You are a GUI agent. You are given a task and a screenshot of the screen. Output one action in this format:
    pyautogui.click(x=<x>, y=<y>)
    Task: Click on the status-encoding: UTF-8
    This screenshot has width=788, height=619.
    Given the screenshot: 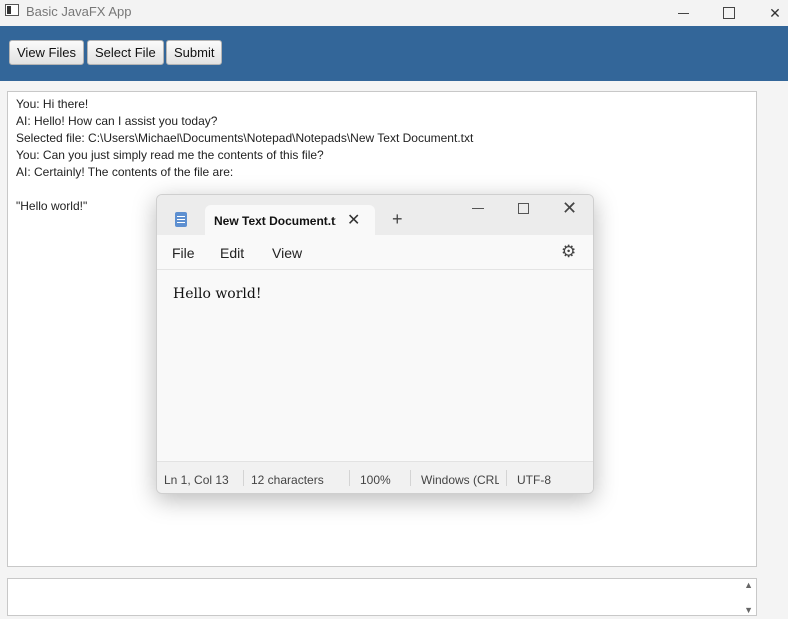 What is the action you would take?
    pyautogui.click(x=534, y=480)
    